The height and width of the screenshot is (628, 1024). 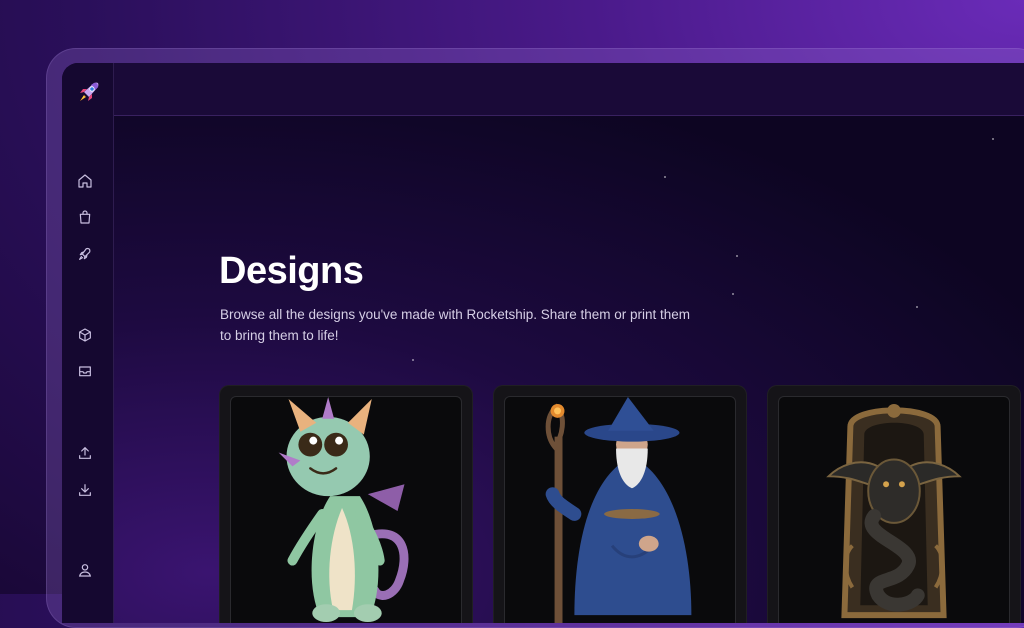 What do you see at coordinates (85, 570) in the screenshot?
I see `user-icon` at bounding box center [85, 570].